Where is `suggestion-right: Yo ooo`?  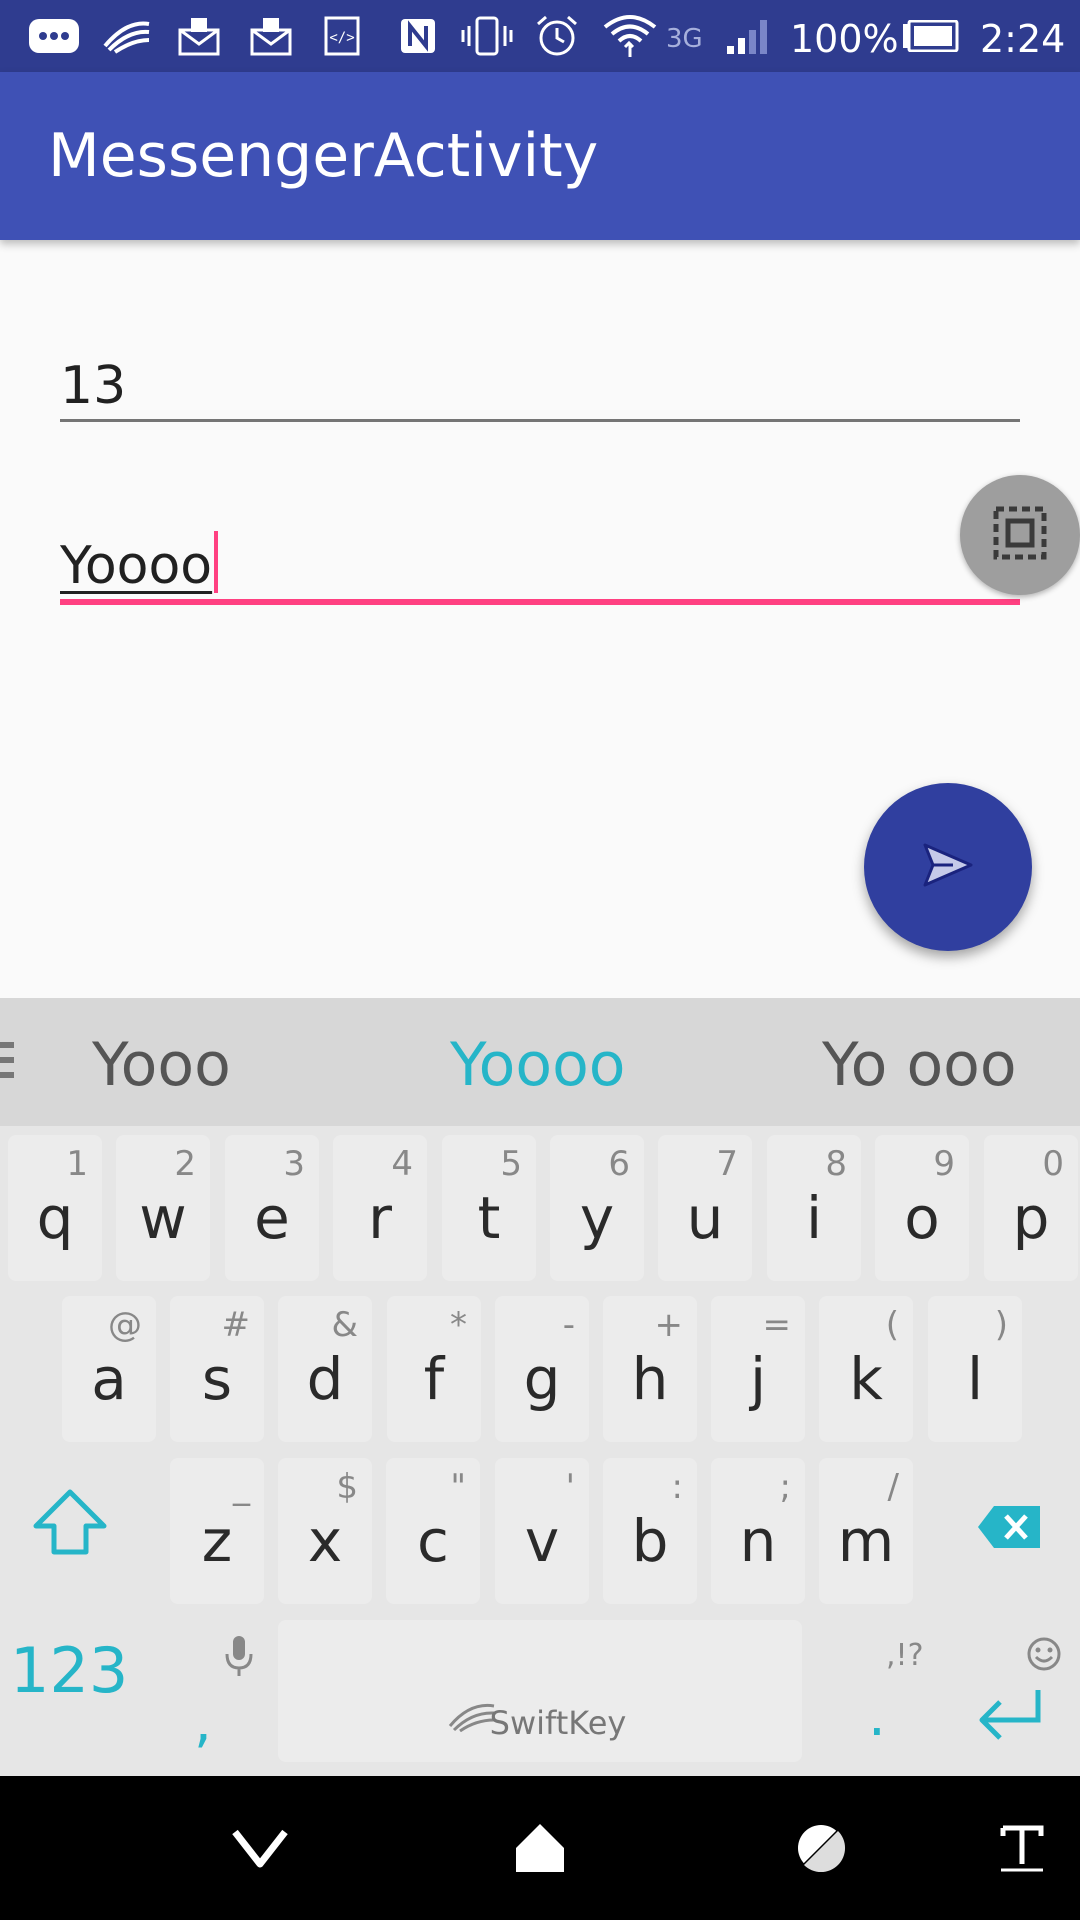 suggestion-right: Yo ooo is located at coordinates (919, 1062).